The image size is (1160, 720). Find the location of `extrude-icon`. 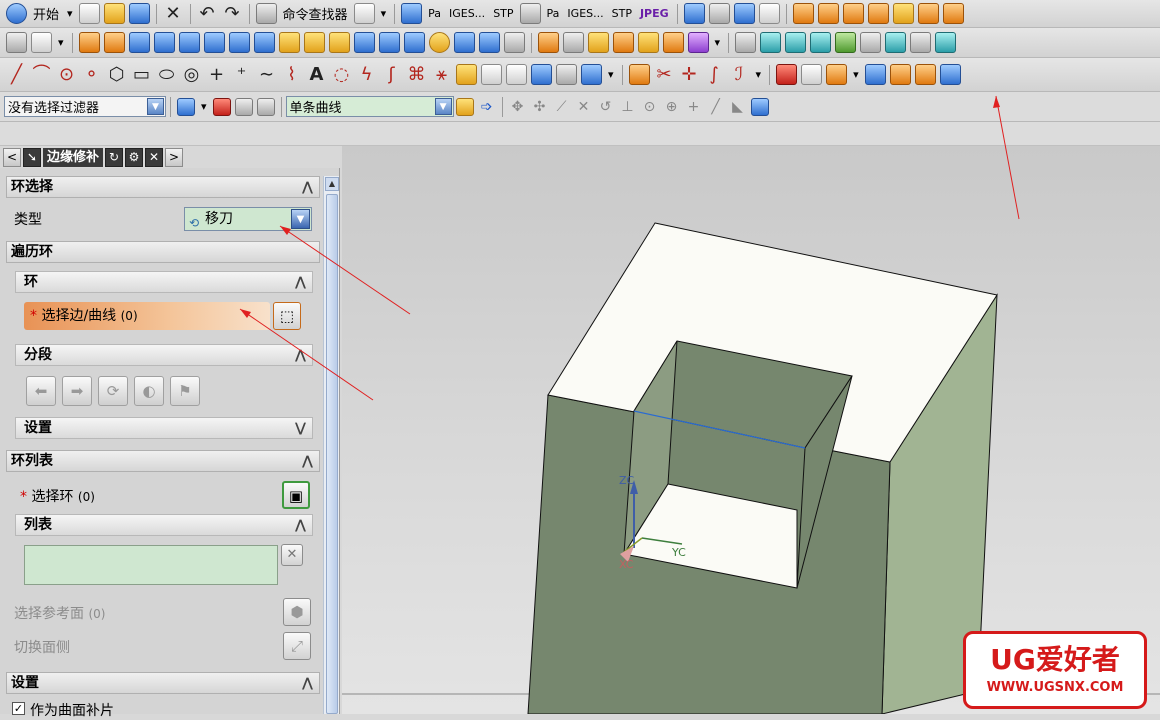

extrude-icon is located at coordinates (89, 42).